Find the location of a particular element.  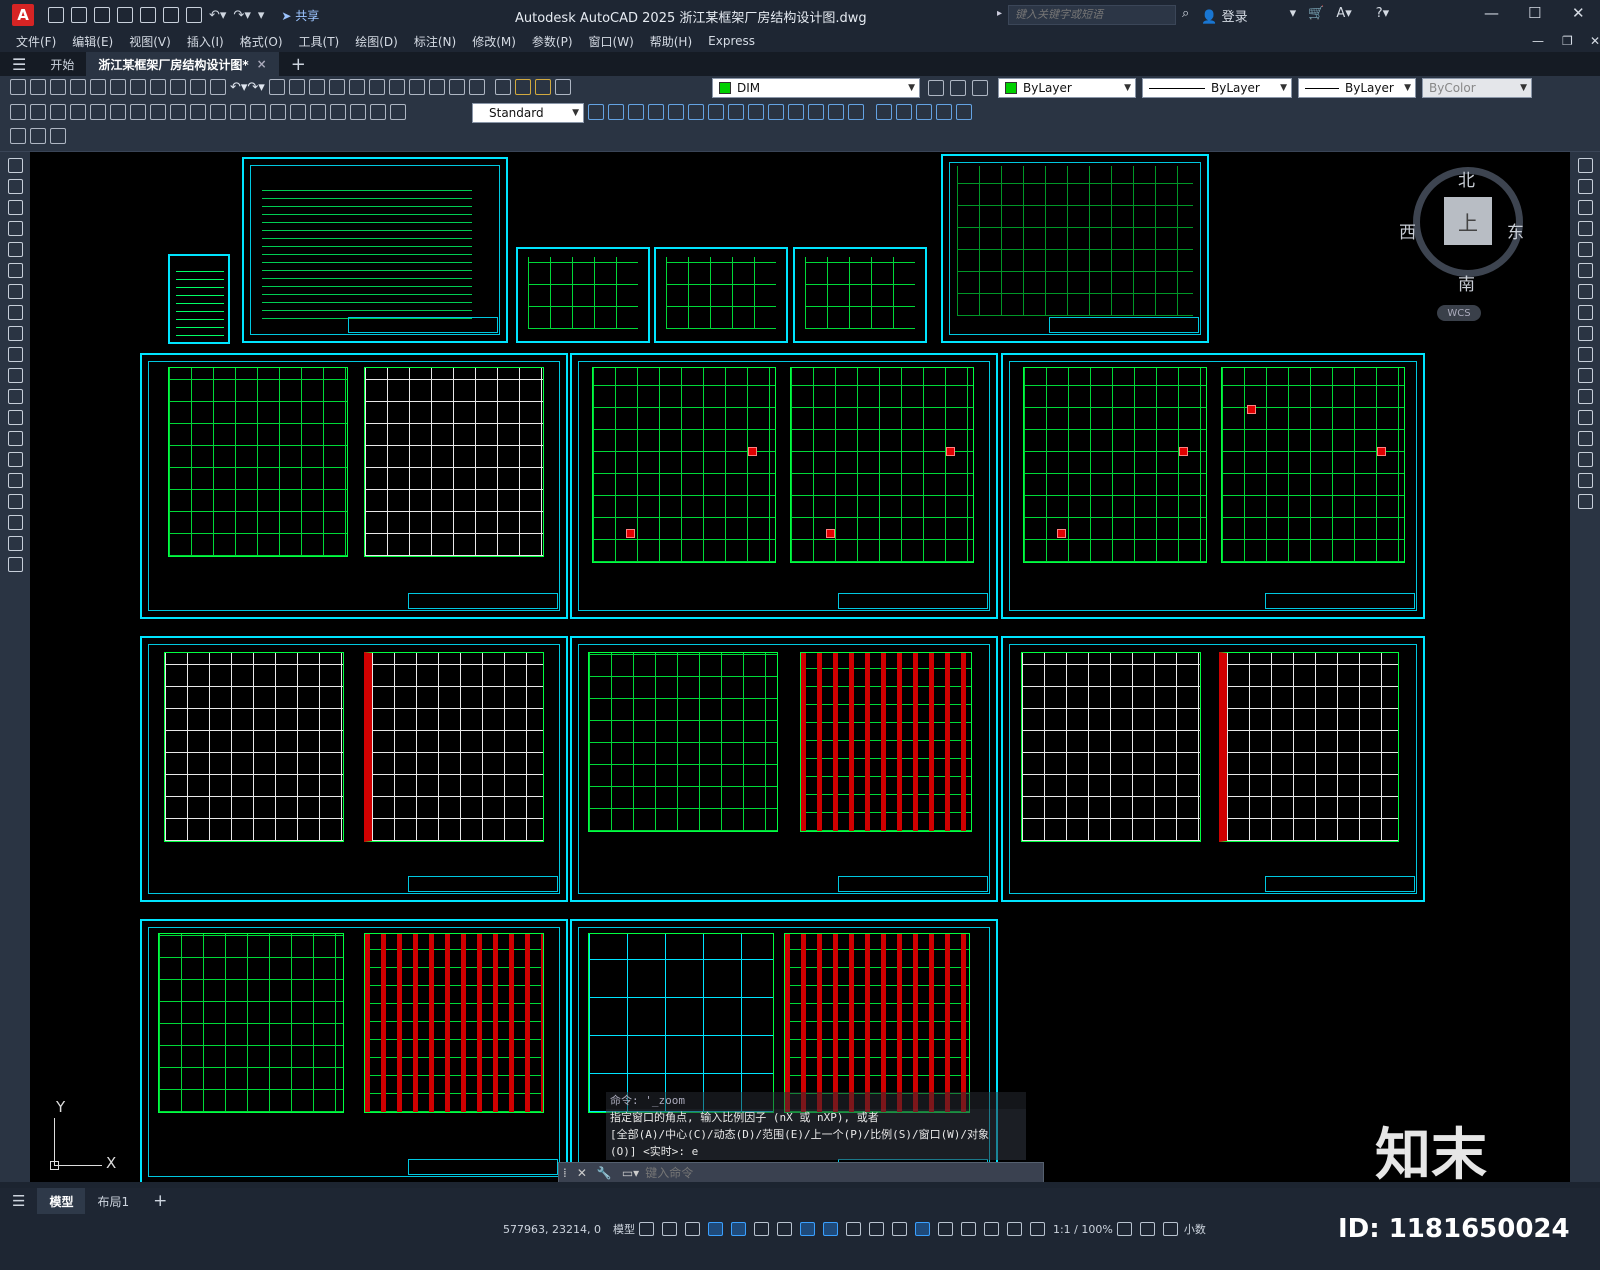

undo-toolbar-icon: ↶▾↷▾ is located at coordinates (247, 87).